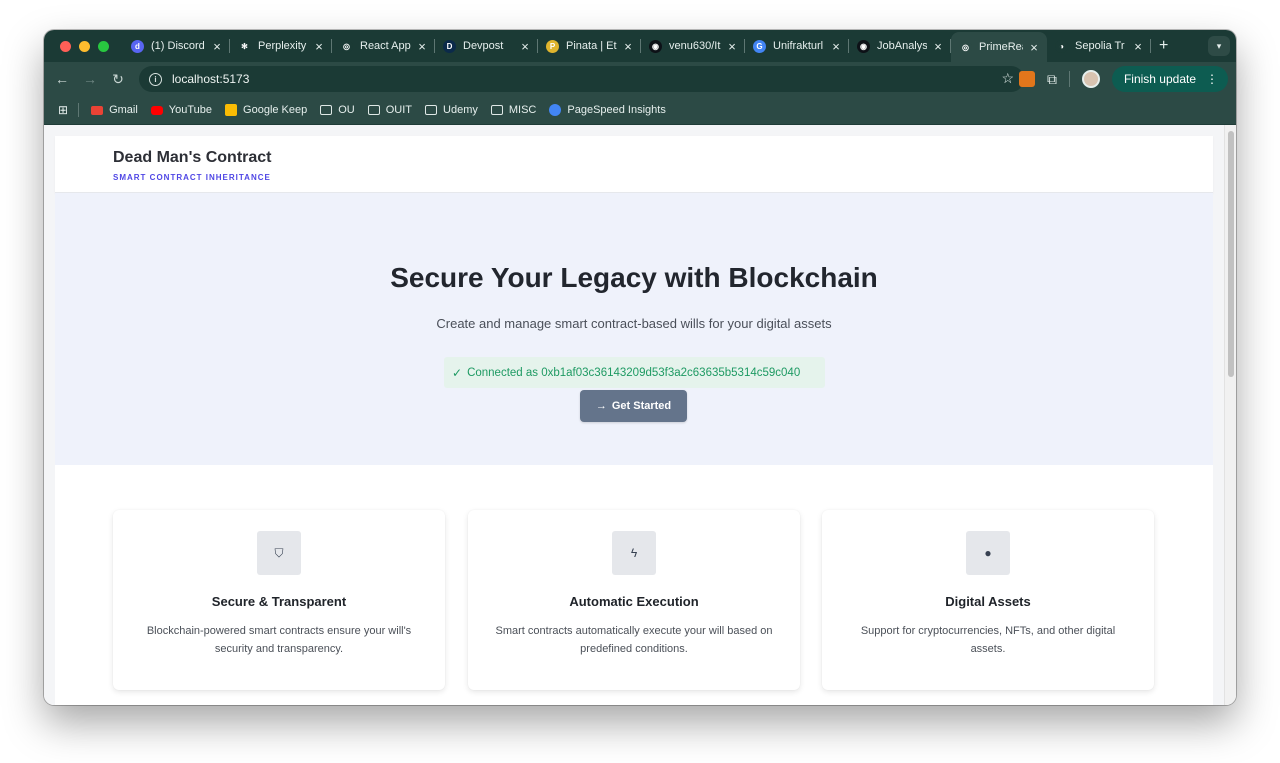 This screenshot has width=1280, height=763. What do you see at coordinates (1052, 79) in the screenshot?
I see `extensions-icon: ⧉` at bounding box center [1052, 79].